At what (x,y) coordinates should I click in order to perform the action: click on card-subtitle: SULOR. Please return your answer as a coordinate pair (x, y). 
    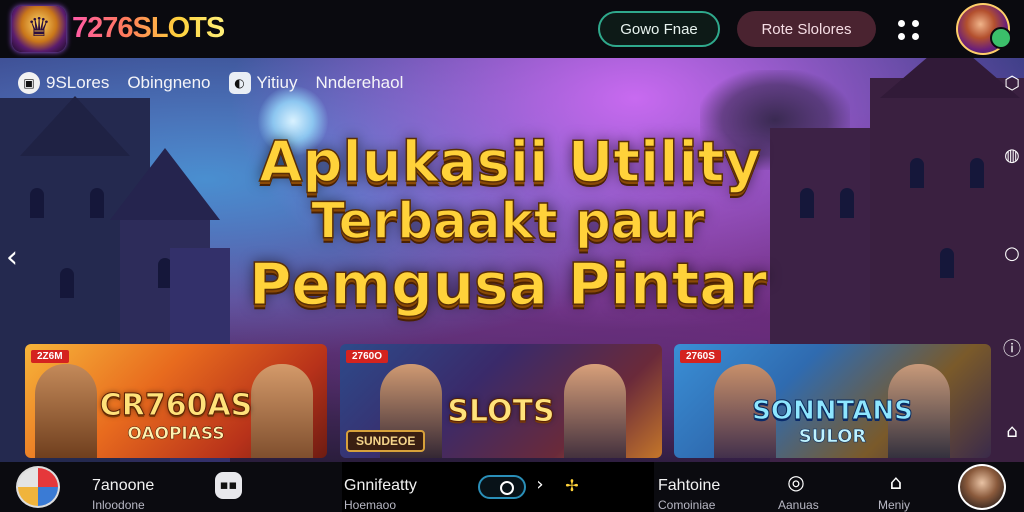
    Looking at the image, I should click on (832, 437).